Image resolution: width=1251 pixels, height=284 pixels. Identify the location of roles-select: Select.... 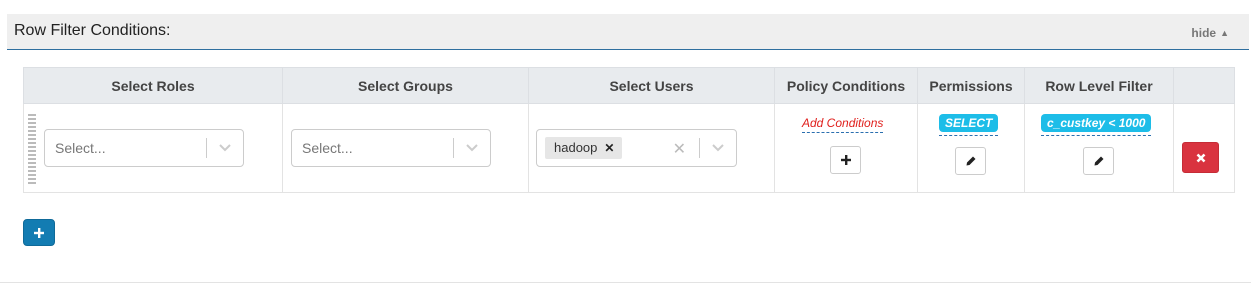
(144, 148).